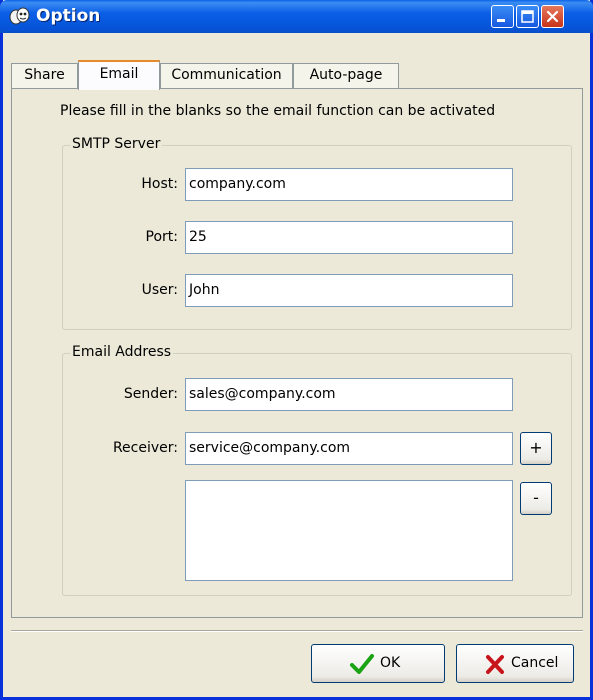  Describe the element at coordinates (378, 663) in the screenshot. I see `ok-button: OK` at that location.